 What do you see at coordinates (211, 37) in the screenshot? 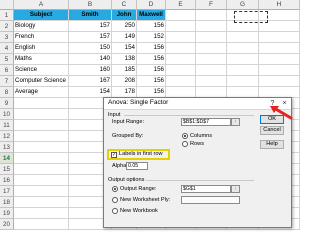
I see `cell-f3` at bounding box center [211, 37].